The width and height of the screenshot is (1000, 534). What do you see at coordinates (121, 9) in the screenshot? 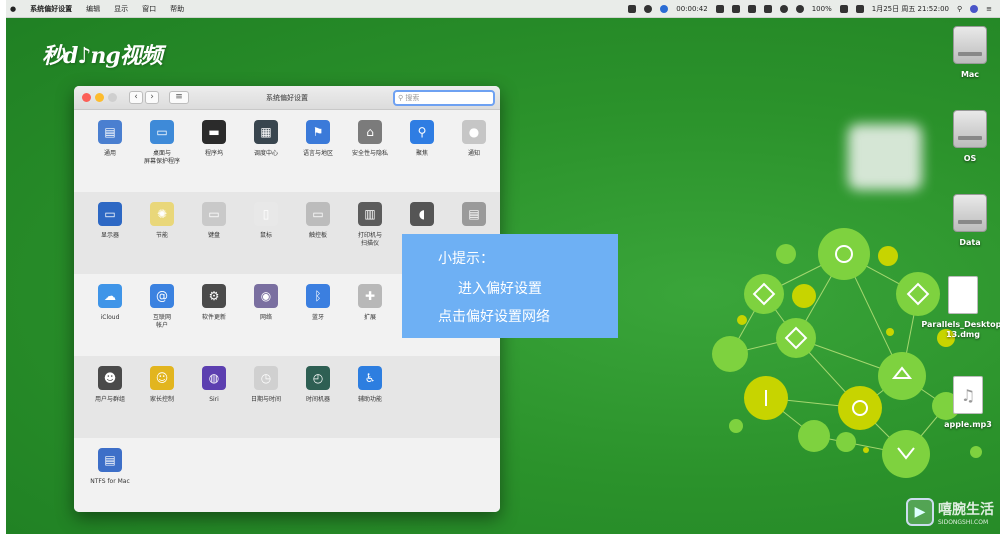
I see `menu-view: 显示` at bounding box center [121, 9].